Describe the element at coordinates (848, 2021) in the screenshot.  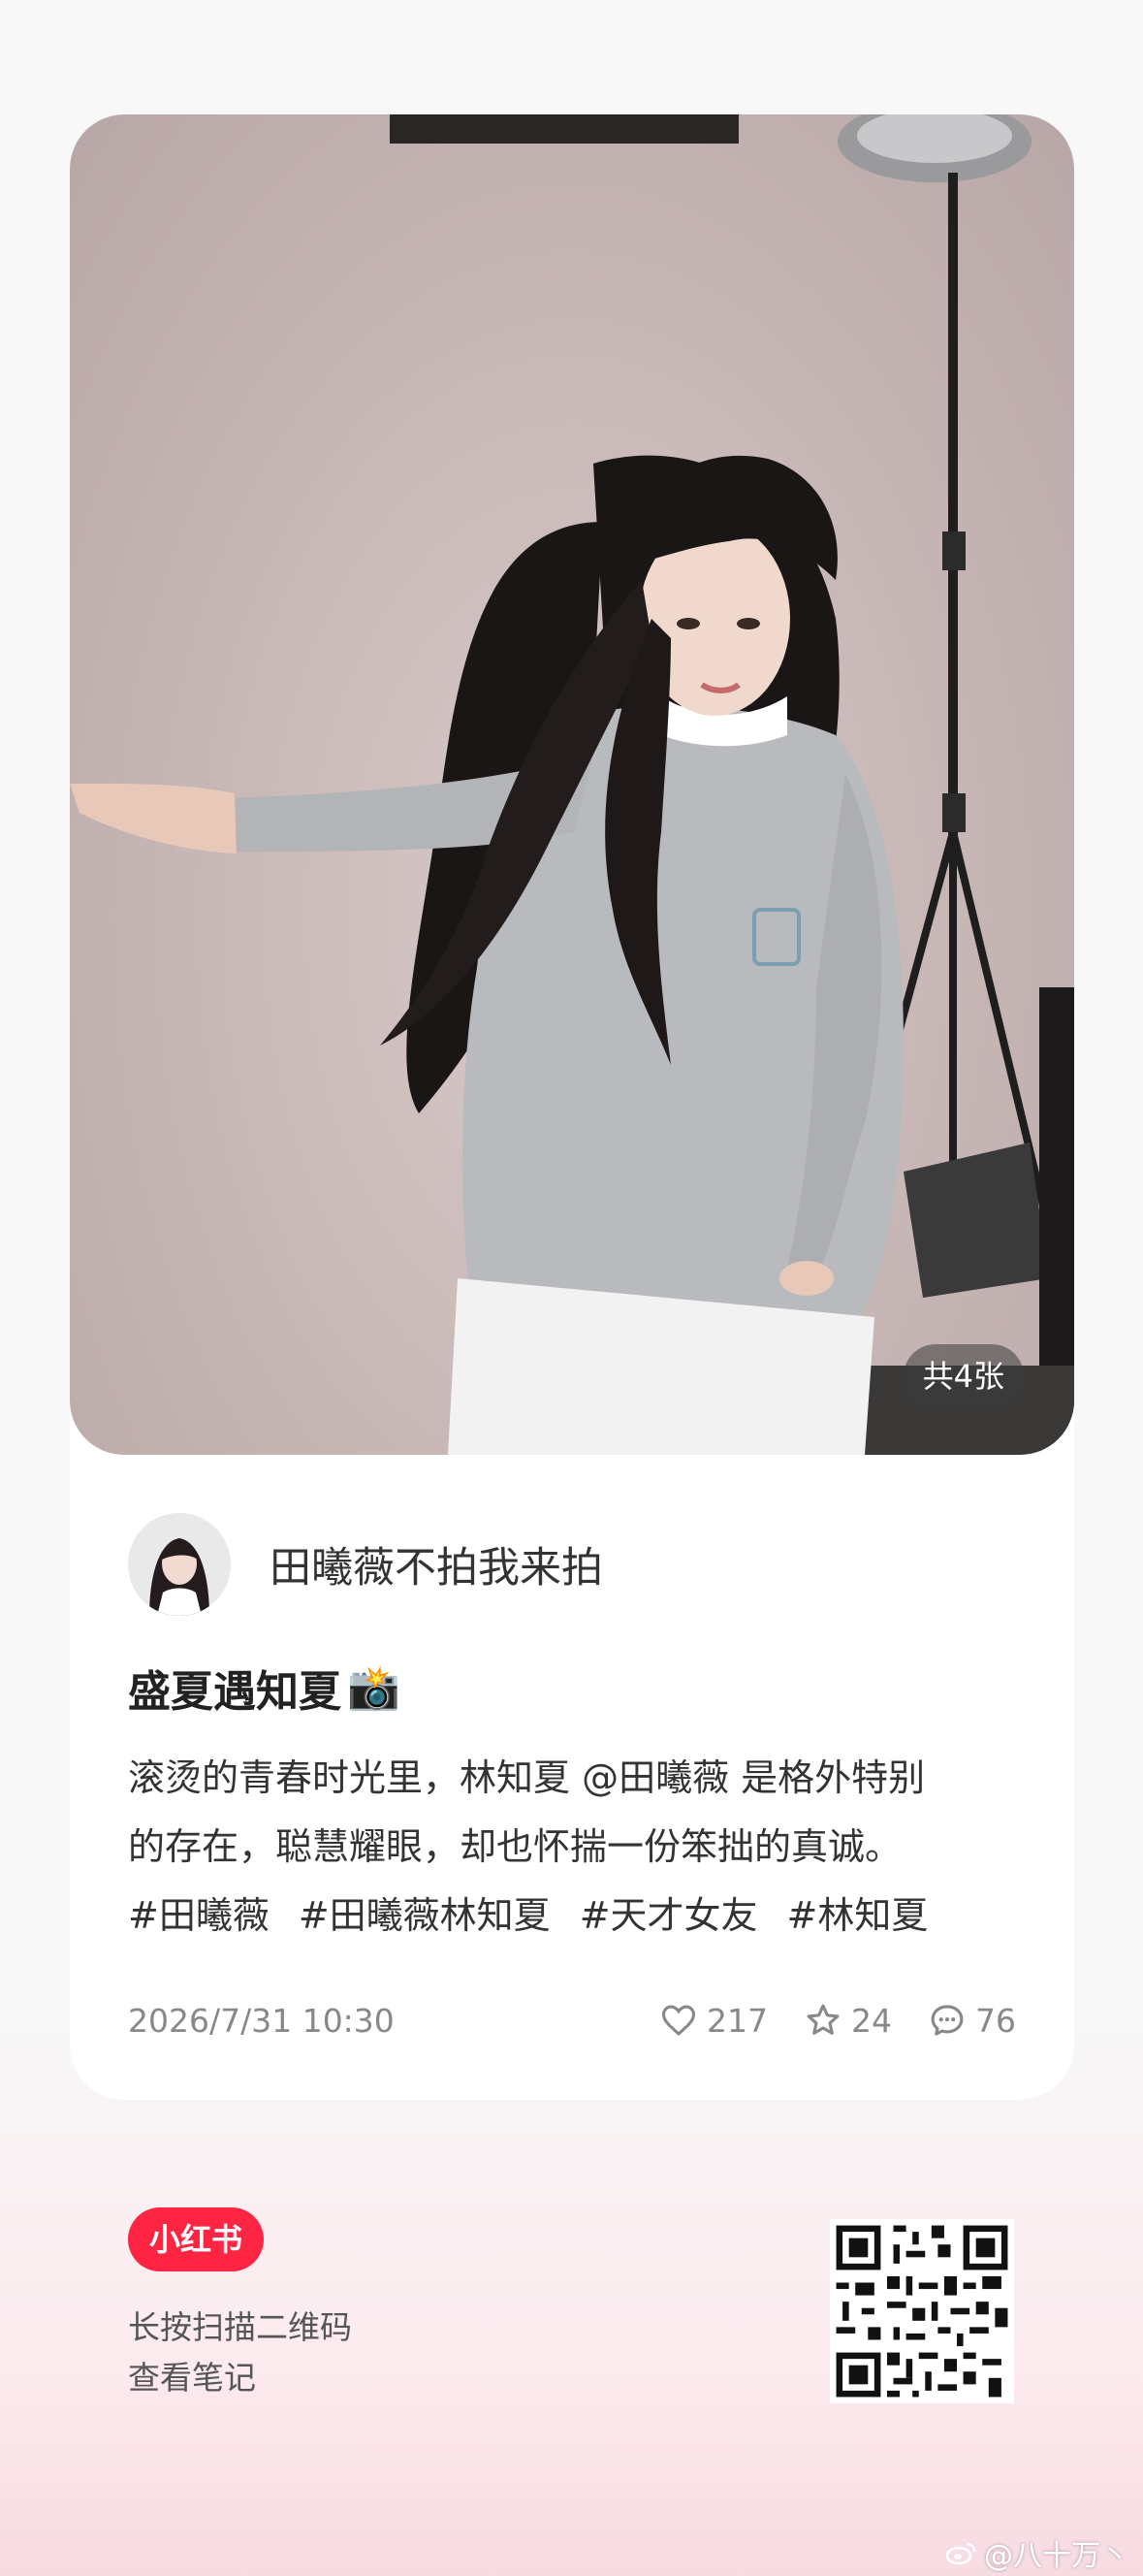
I see `collect-stat: 24` at that location.